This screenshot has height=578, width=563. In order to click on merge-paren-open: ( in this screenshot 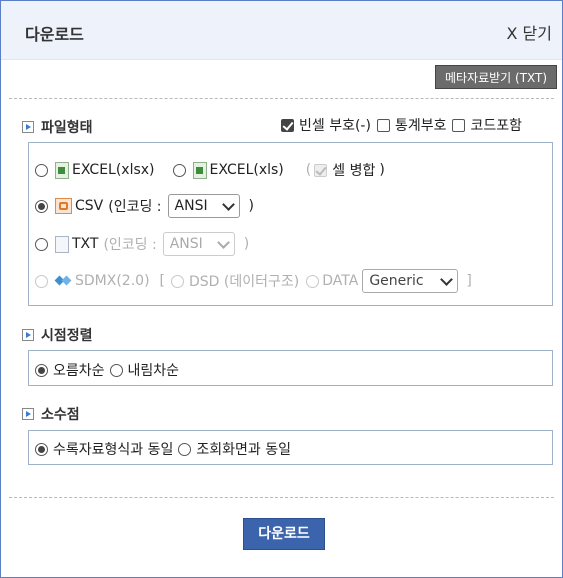, I will do `click(308, 170)`.